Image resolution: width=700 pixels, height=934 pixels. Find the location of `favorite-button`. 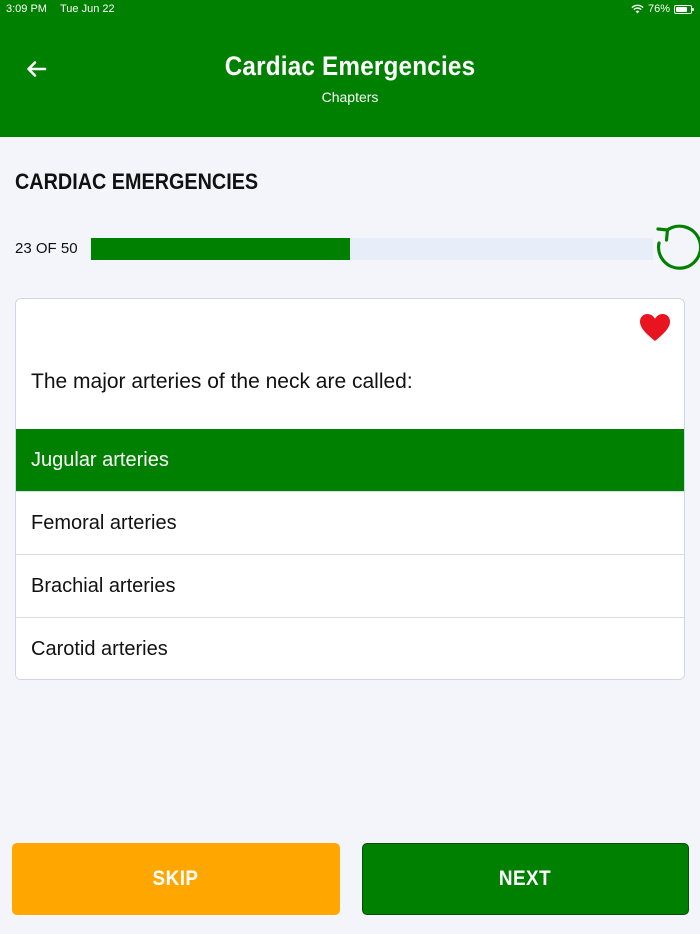

favorite-button is located at coordinates (655, 328).